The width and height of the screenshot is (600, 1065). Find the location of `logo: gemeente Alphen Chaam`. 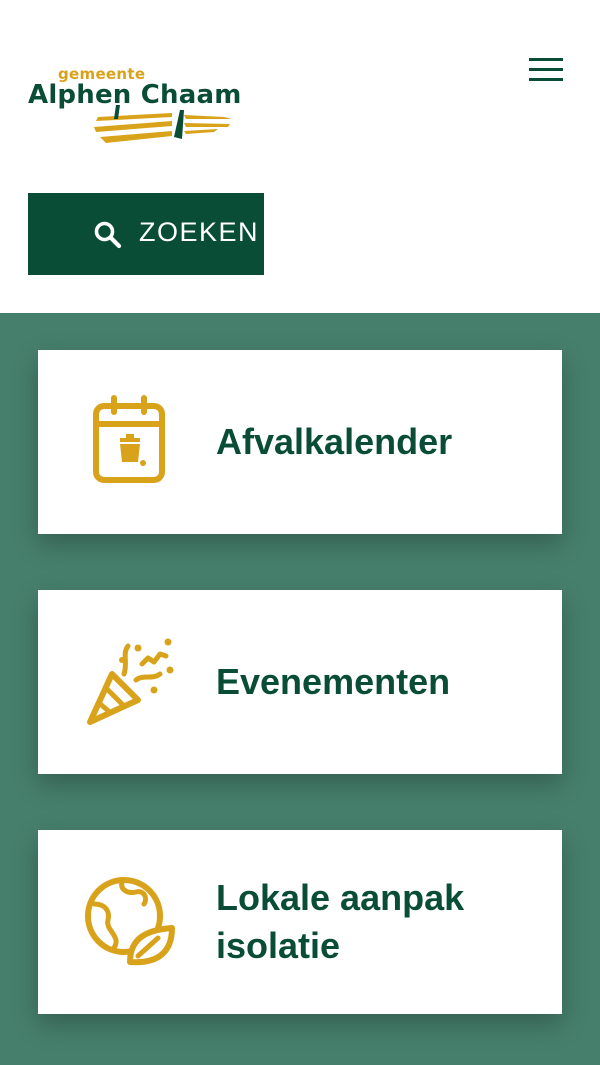

logo: gemeente Alphen Chaam is located at coordinates (134, 107).